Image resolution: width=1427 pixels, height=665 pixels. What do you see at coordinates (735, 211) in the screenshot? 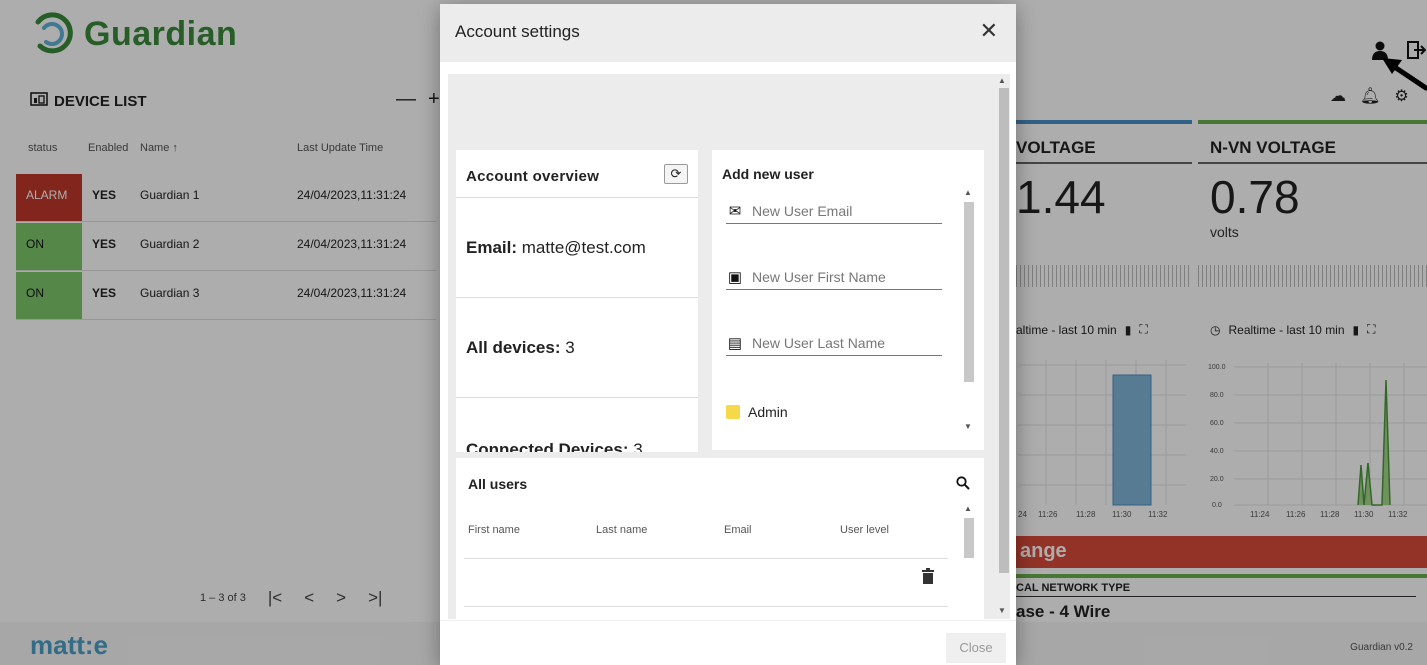
I see `envelope-icon: ✉` at bounding box center [735, 211].